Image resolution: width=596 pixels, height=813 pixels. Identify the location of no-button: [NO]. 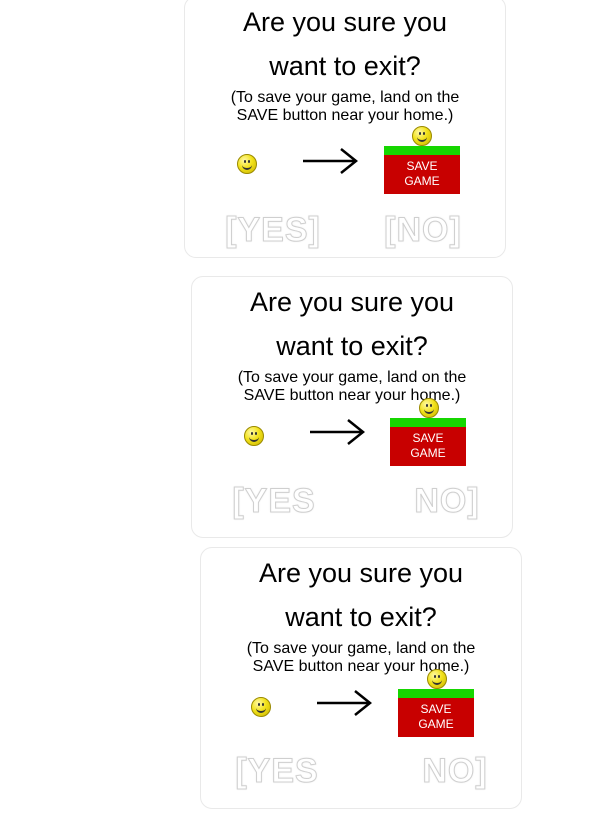
(423, 230).